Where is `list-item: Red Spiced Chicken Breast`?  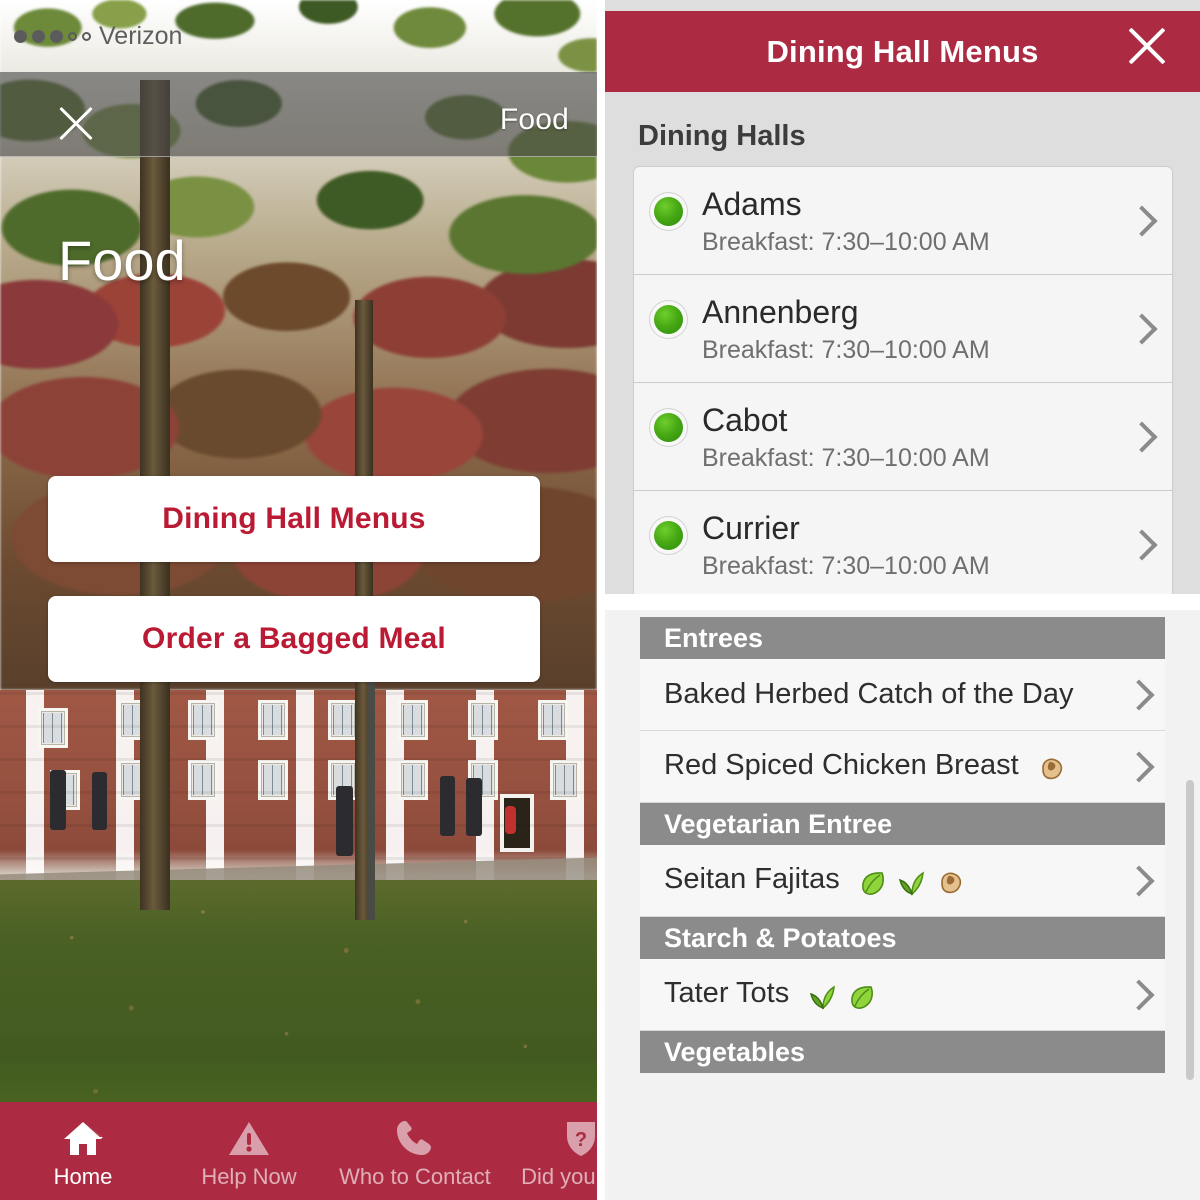 list-item: Red Spiced Chicken Breast is located at coordinates (902, 767).